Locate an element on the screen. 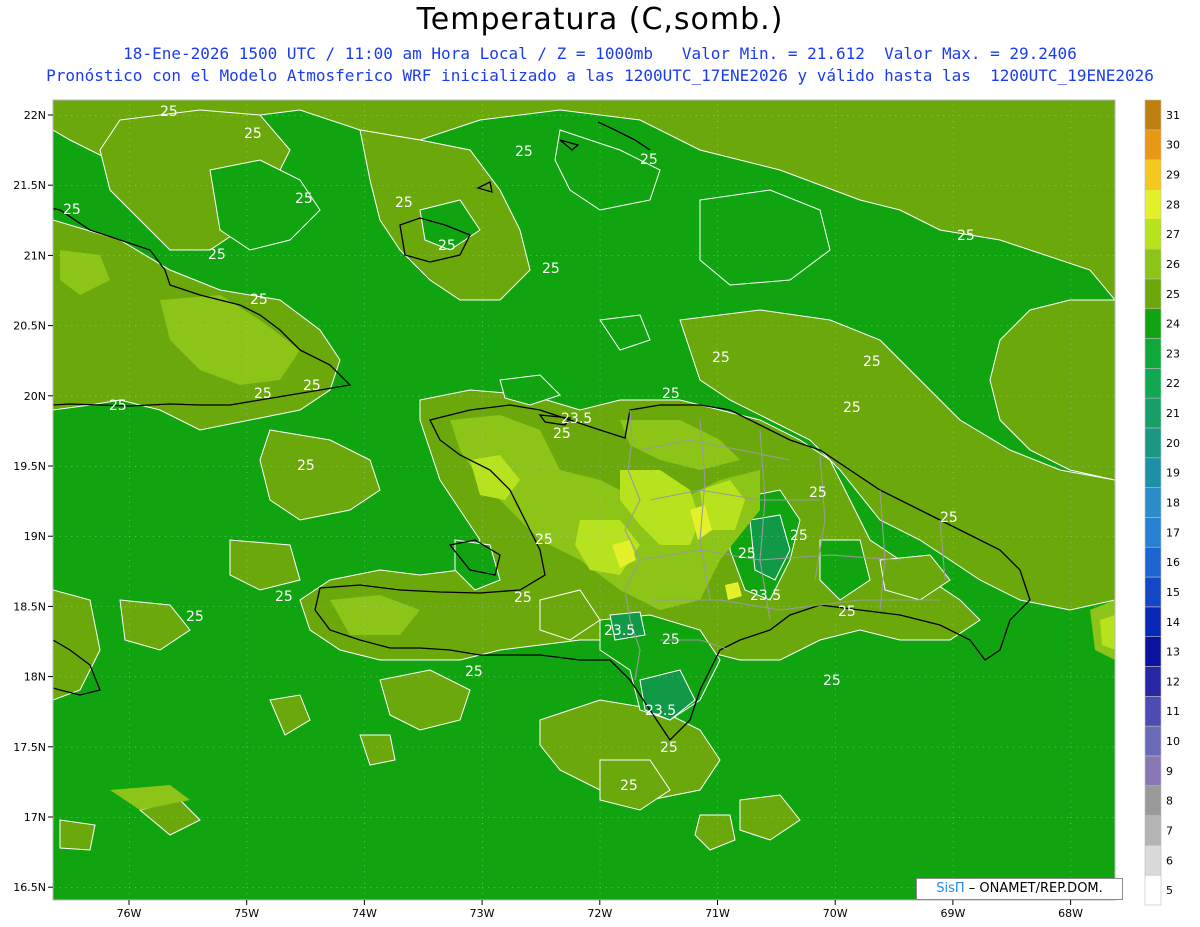 This screenshot has height=927, width=1200. colorbar-label: 19 is located at coordinates (1173, 473).